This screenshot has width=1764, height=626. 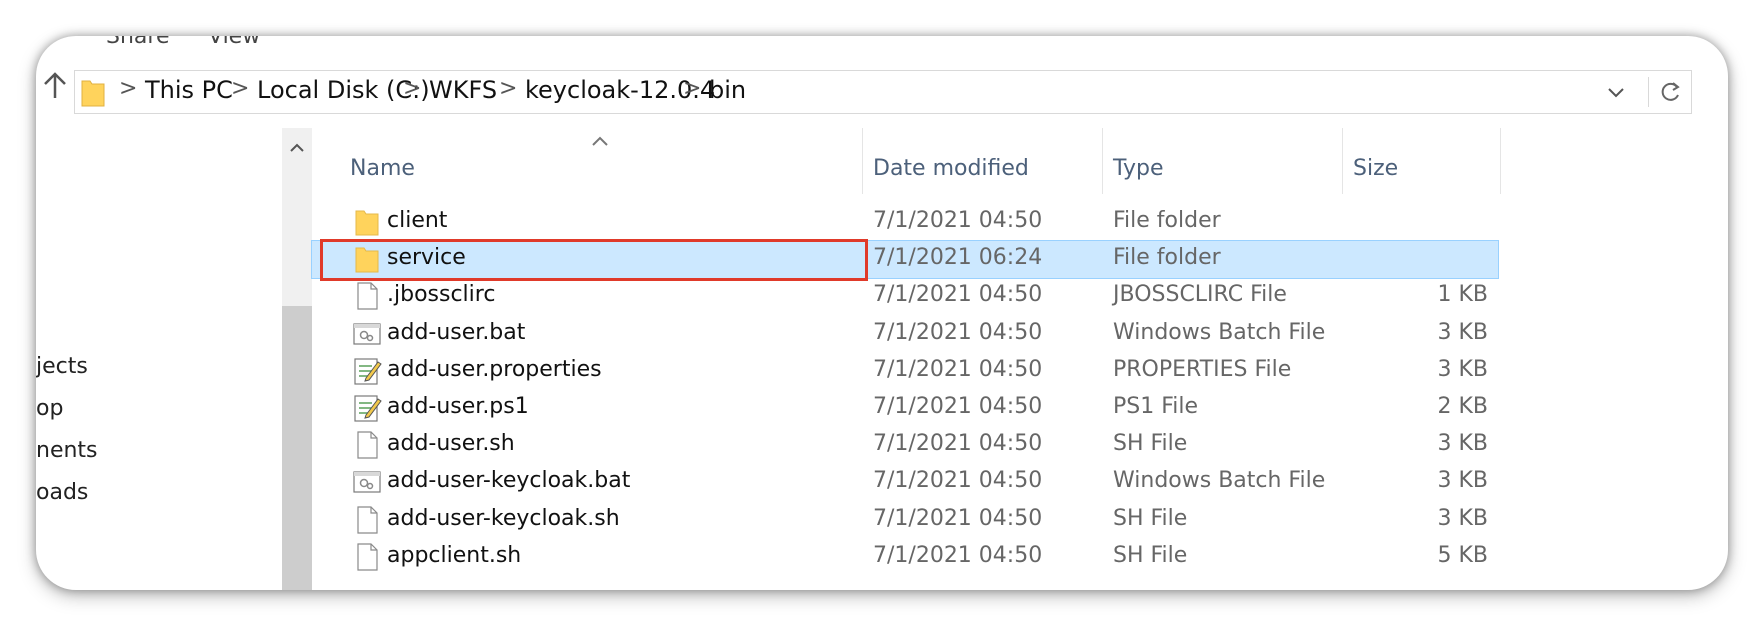 I want to click on file-row: appclient.sh 7/1/2021 04:50 SH File 5 KB, so click(x=905, y=557).